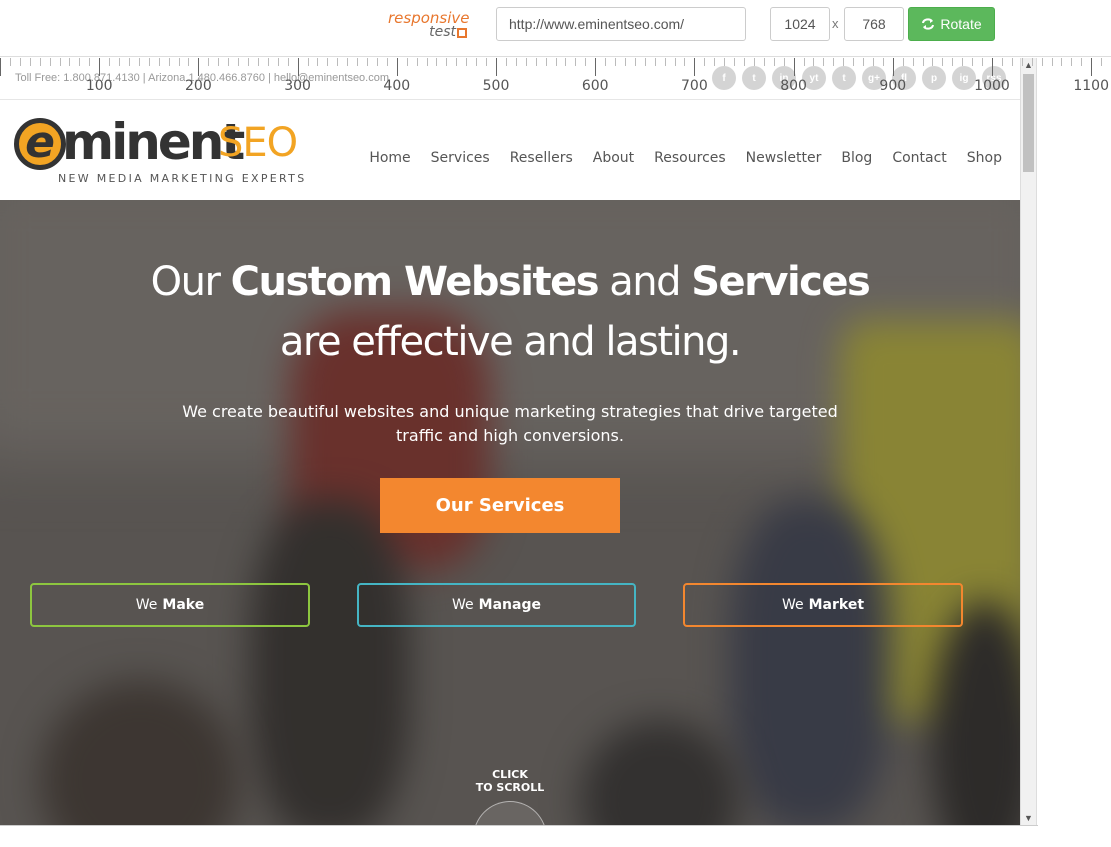 The image size is (1111, 847). Describe the element at coordinates (519, 825) in the screenshot. I see `viewport-bottom-border` at that location.